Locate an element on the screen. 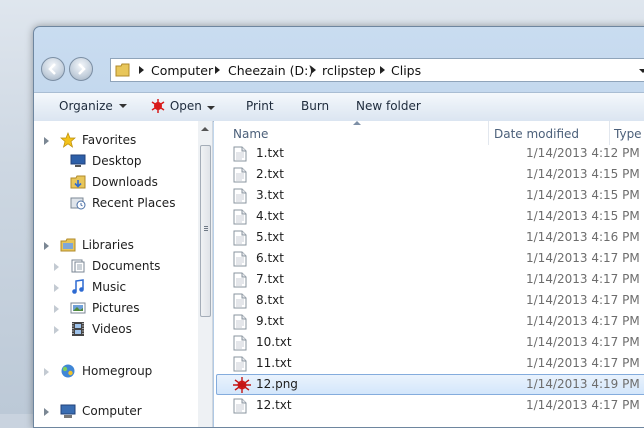  open-button: Open is located at coordinates (176, 106).